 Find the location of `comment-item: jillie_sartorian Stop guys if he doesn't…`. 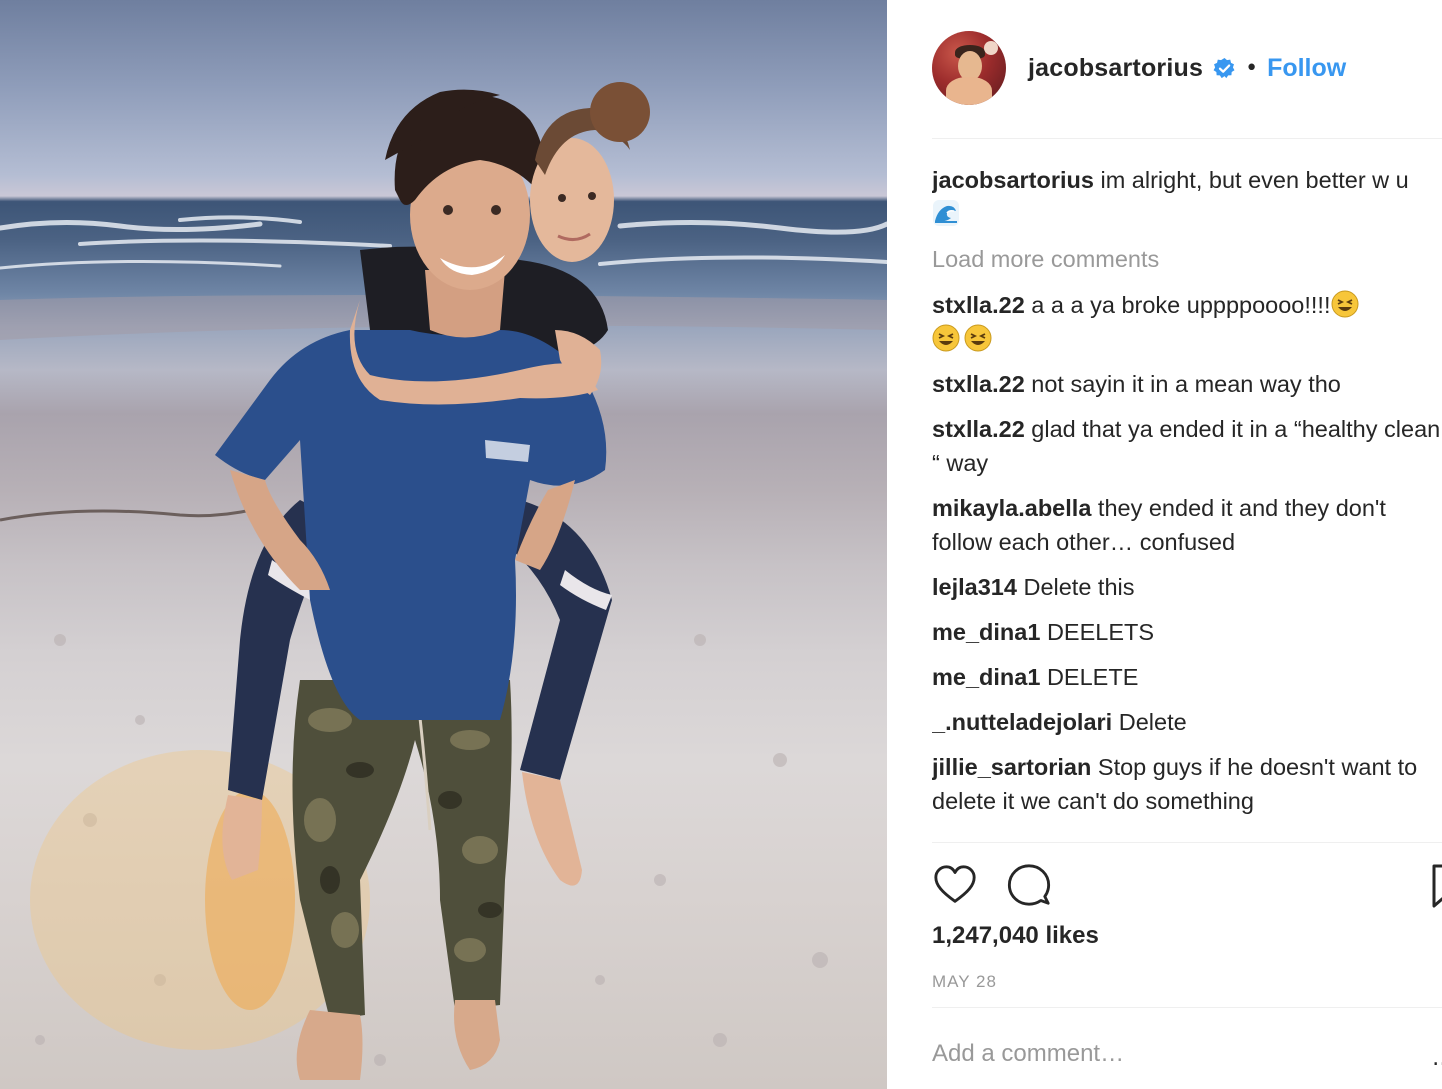

comment-item: jillie_sartorian Stop guys if he doesn't… is located at coordinates (1187, 784).